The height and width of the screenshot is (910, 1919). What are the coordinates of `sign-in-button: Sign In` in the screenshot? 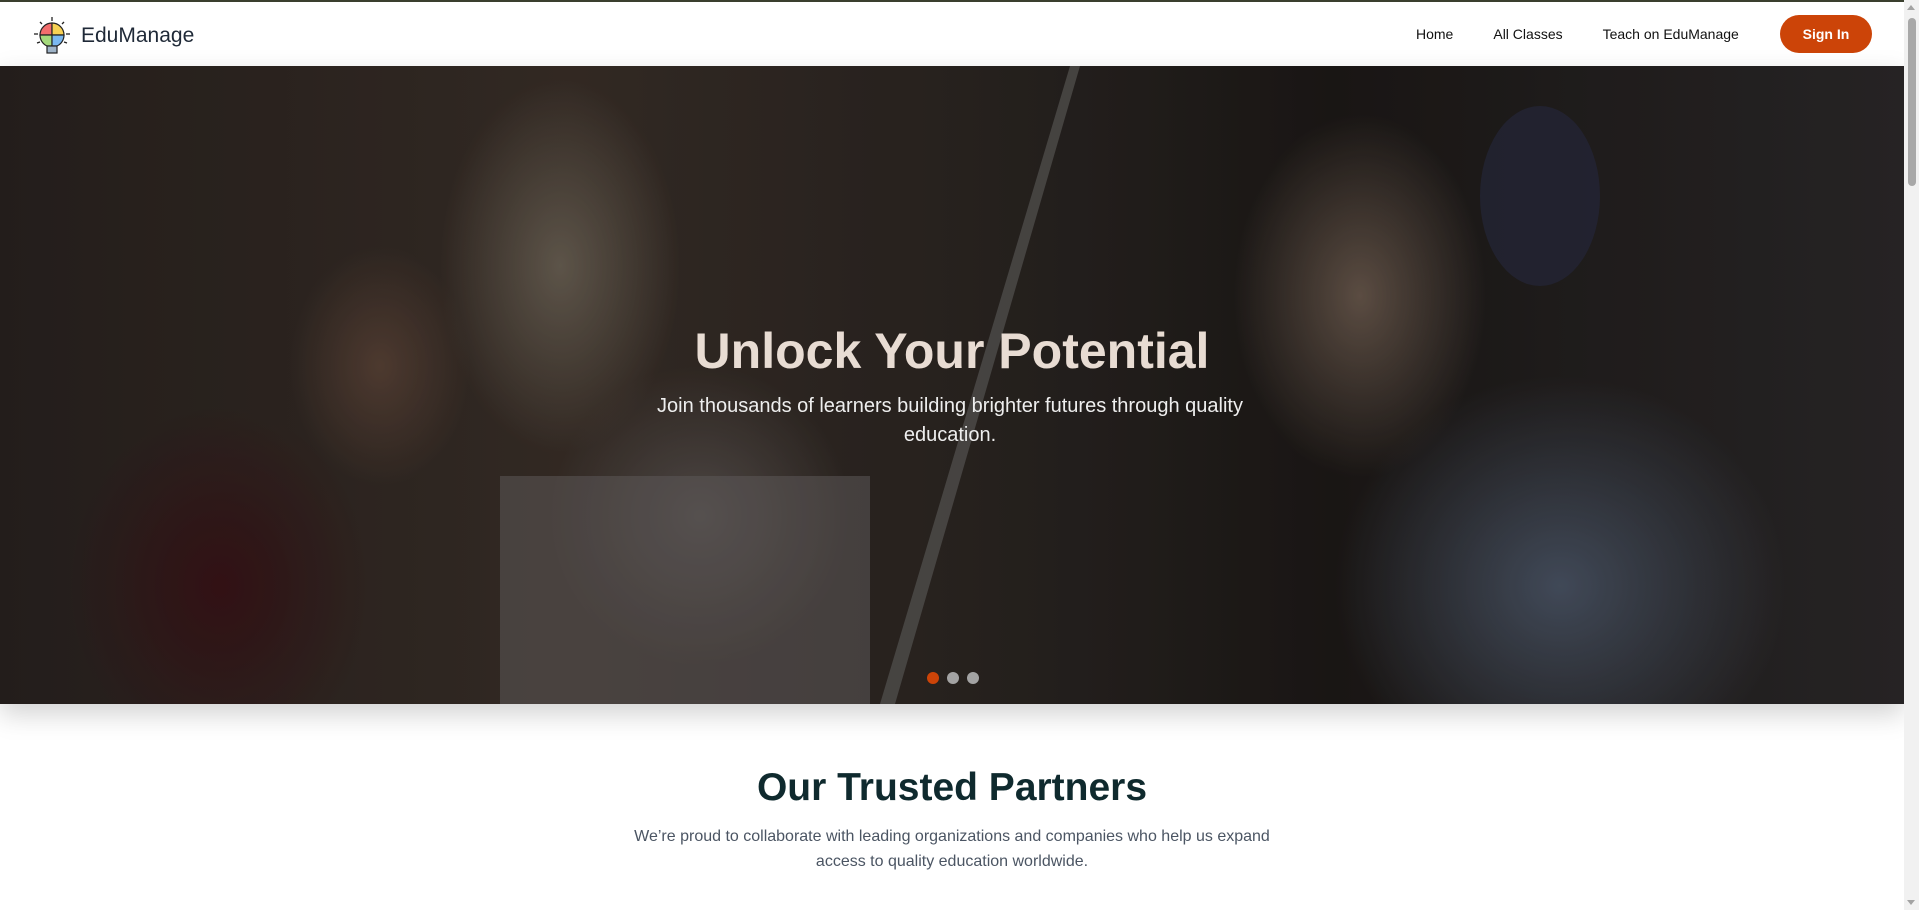 It's located at (1826, 34).